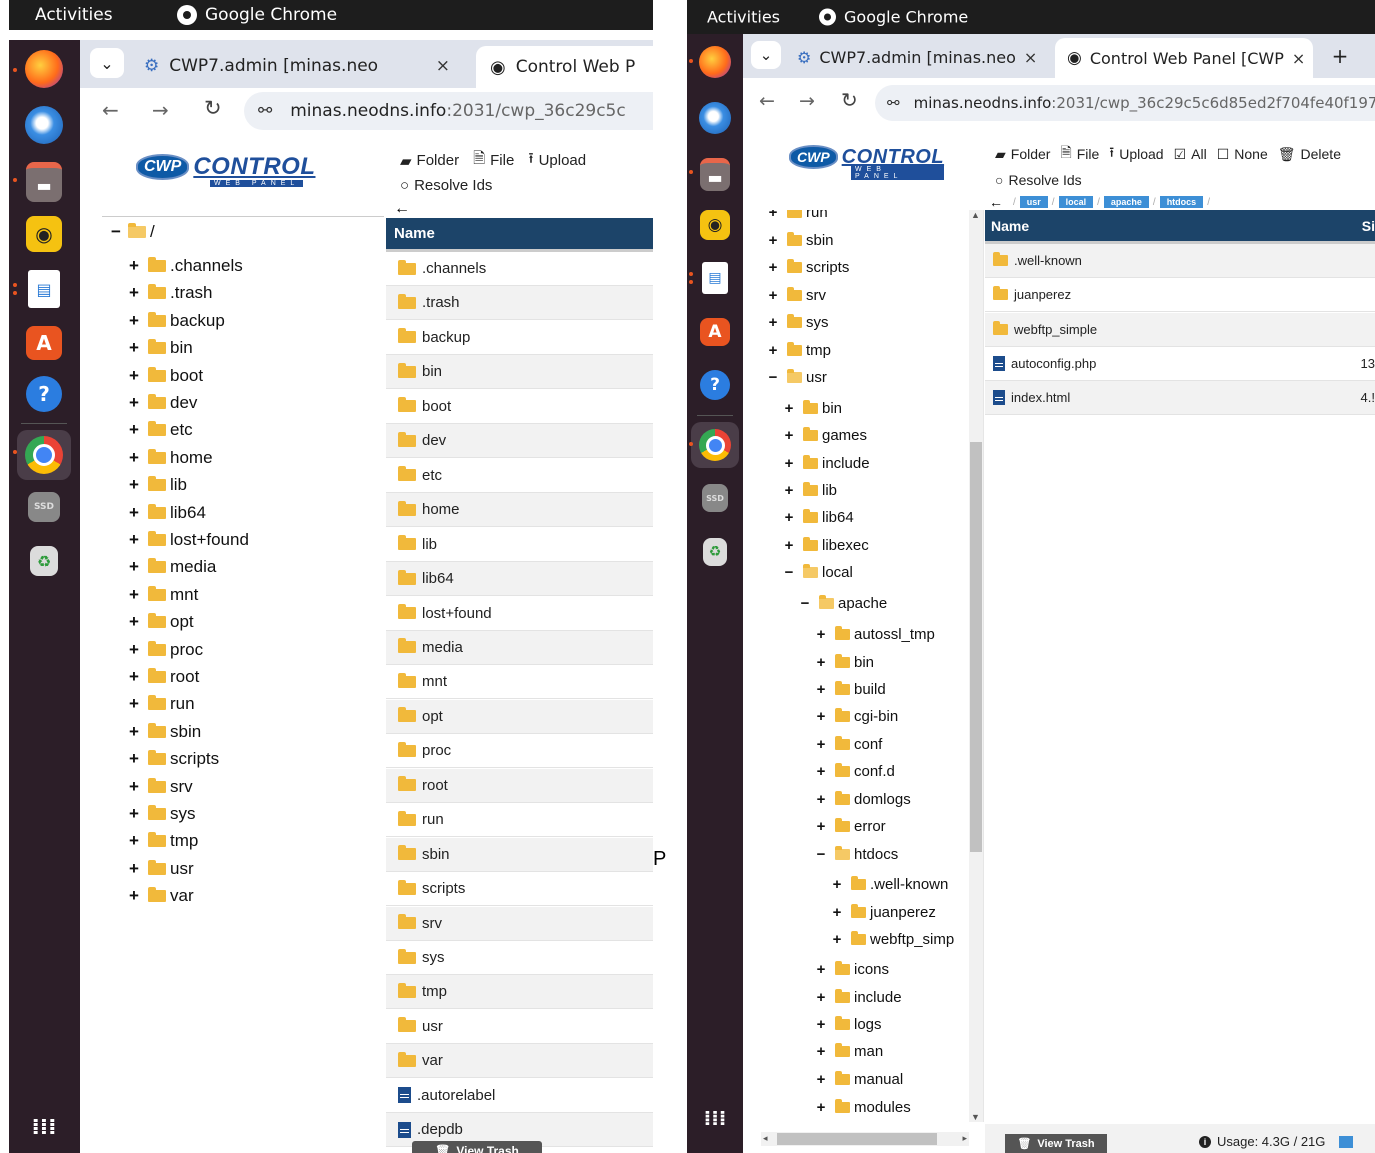  I want to click on tree-vertical-scrollbar: ▲ ▼, so click(976, 666).